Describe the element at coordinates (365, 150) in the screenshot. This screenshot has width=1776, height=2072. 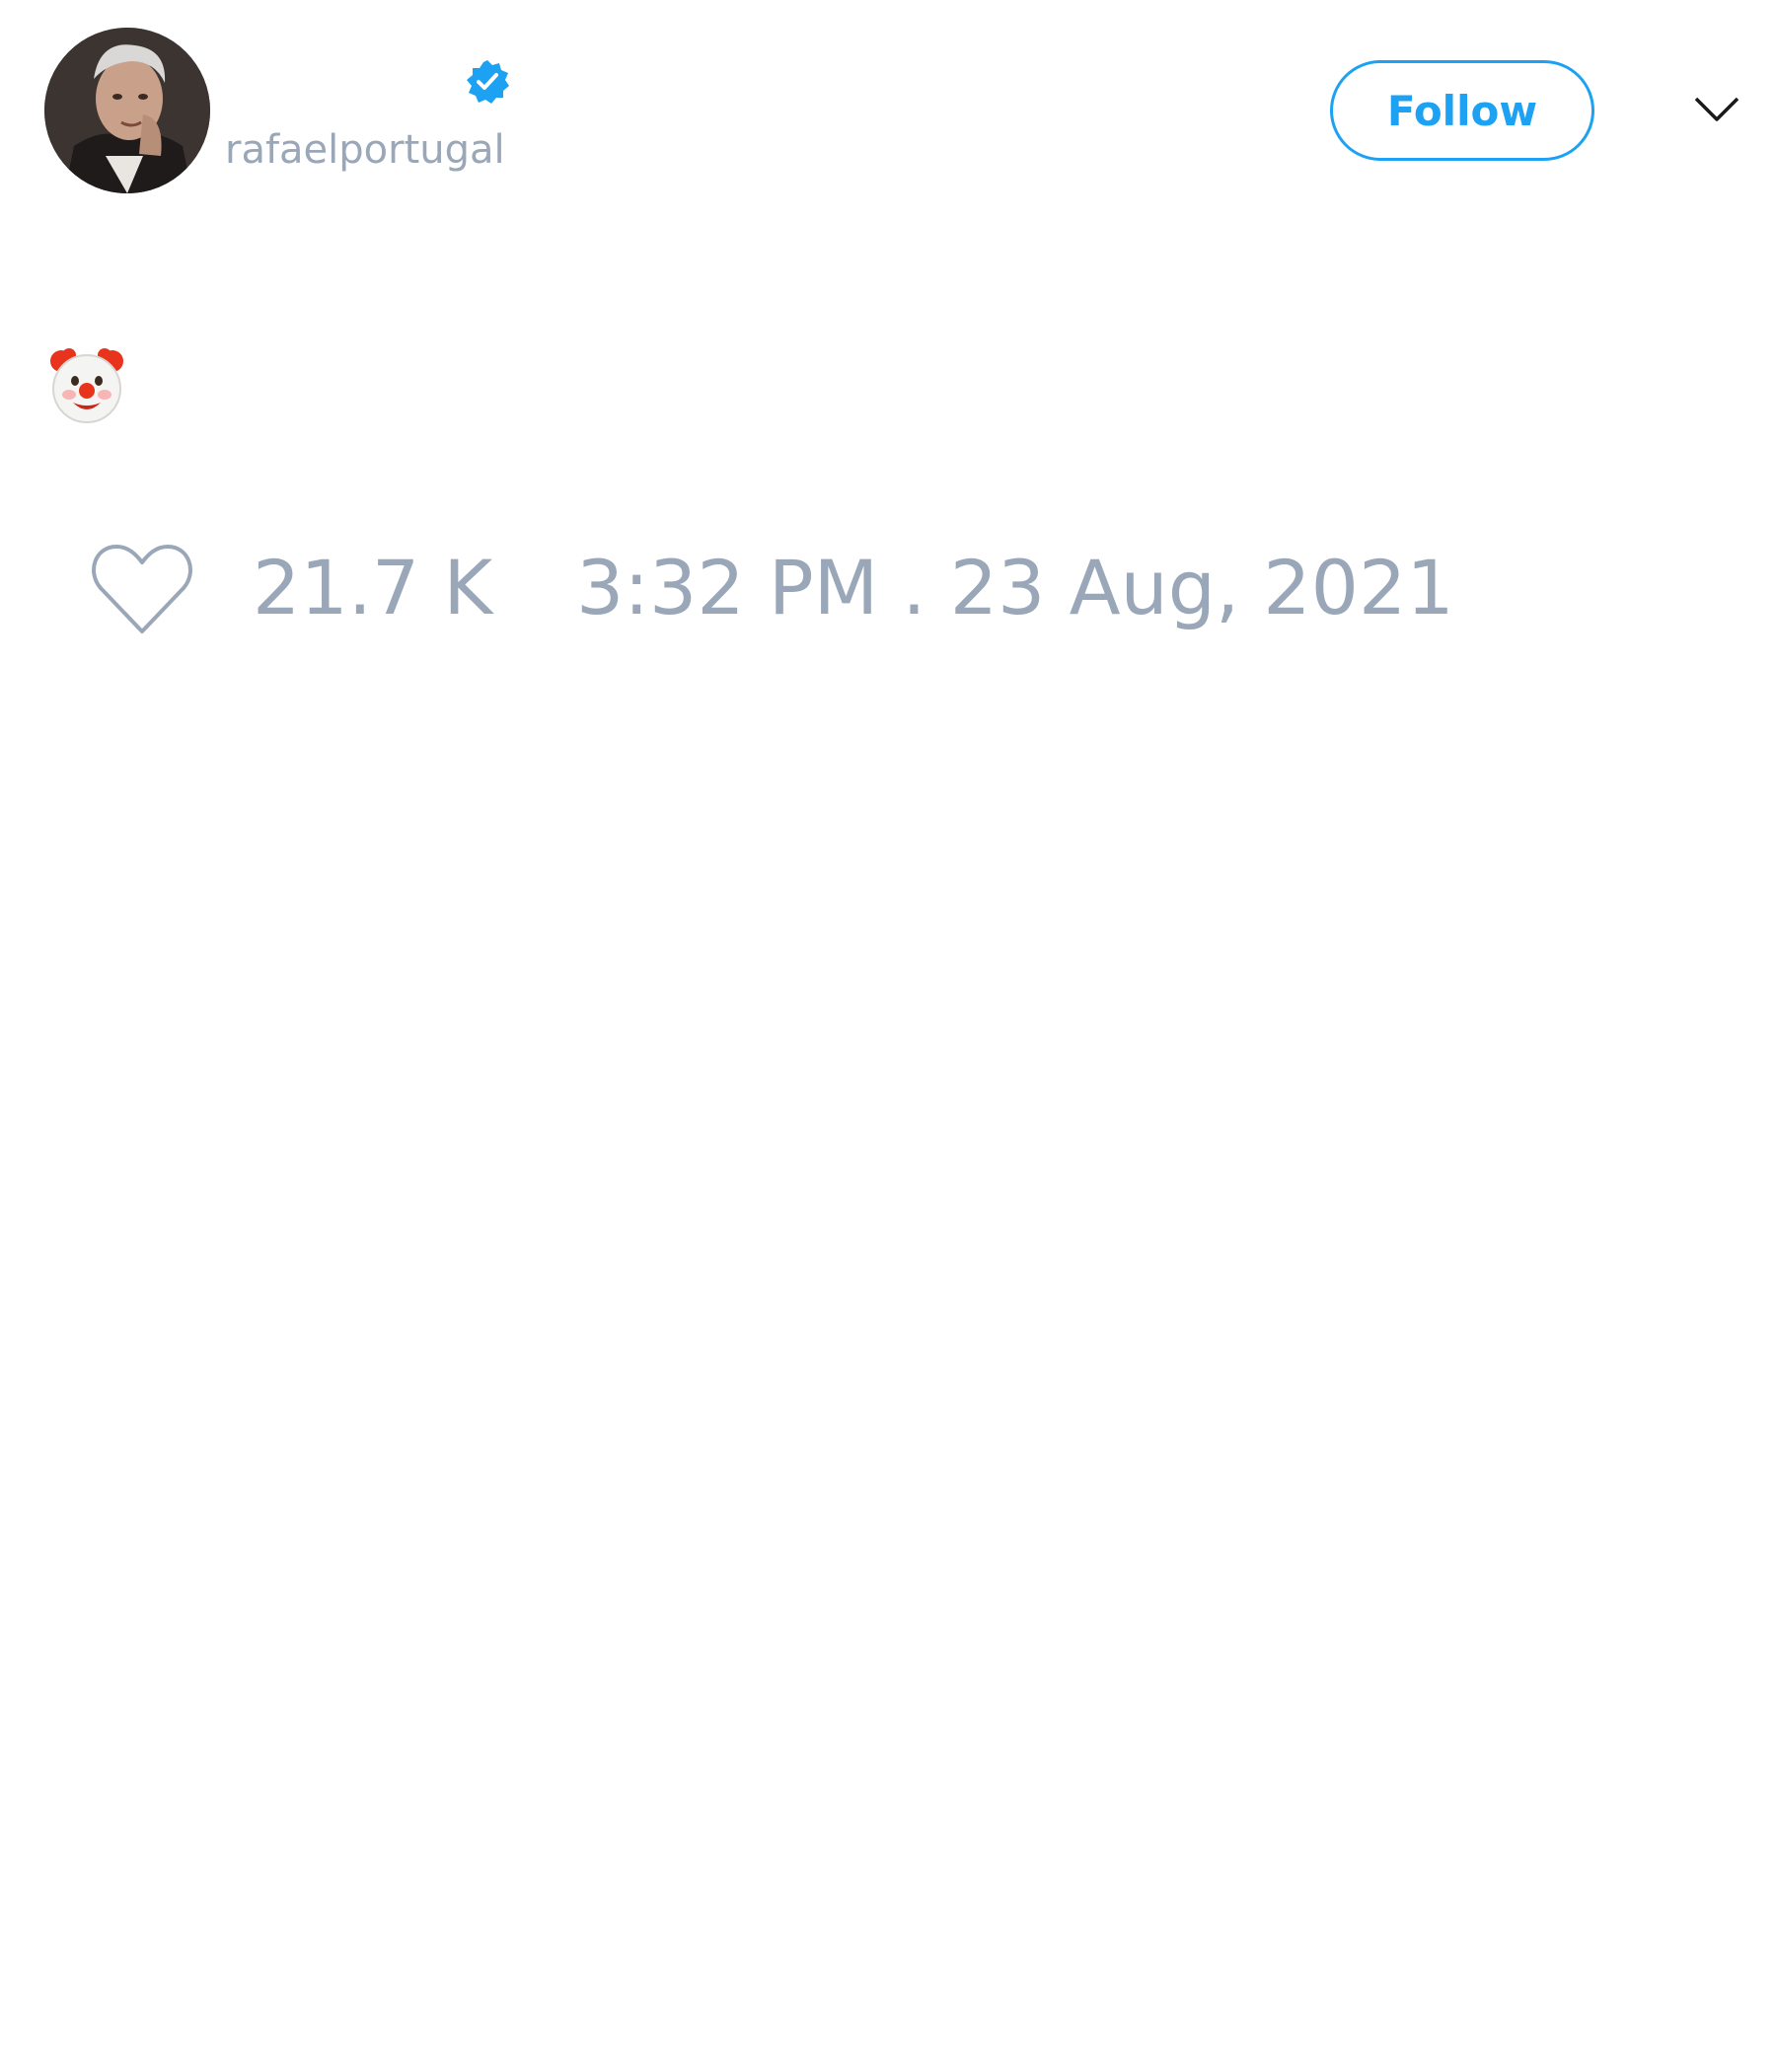
I see `author-handle: rafaelportugal` at that location.